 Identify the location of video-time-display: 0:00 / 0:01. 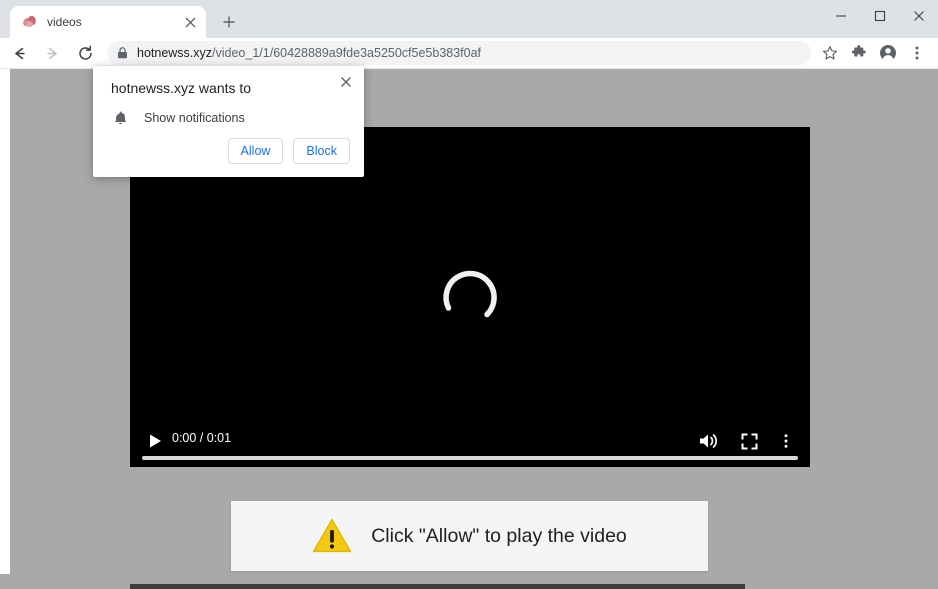
(202, 438).